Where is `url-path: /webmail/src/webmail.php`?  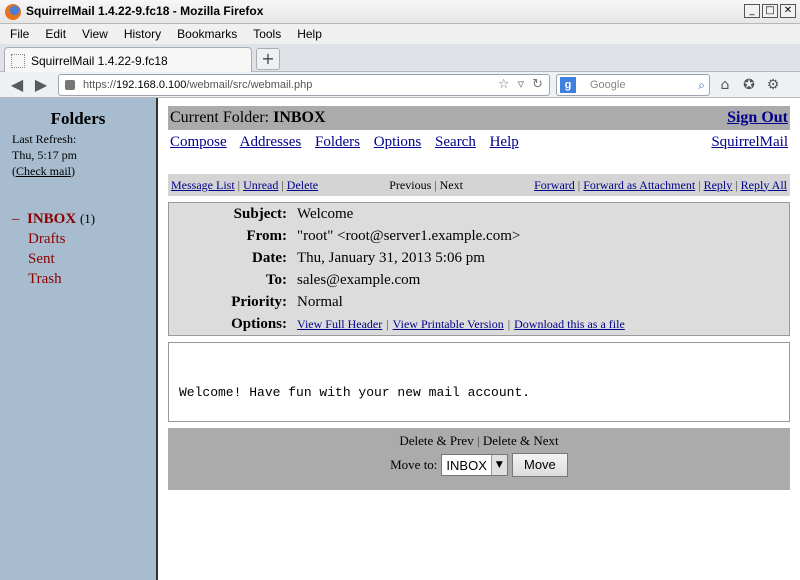
url-path: /webmail/src/webmail.php is located at coordinates (249, 85).